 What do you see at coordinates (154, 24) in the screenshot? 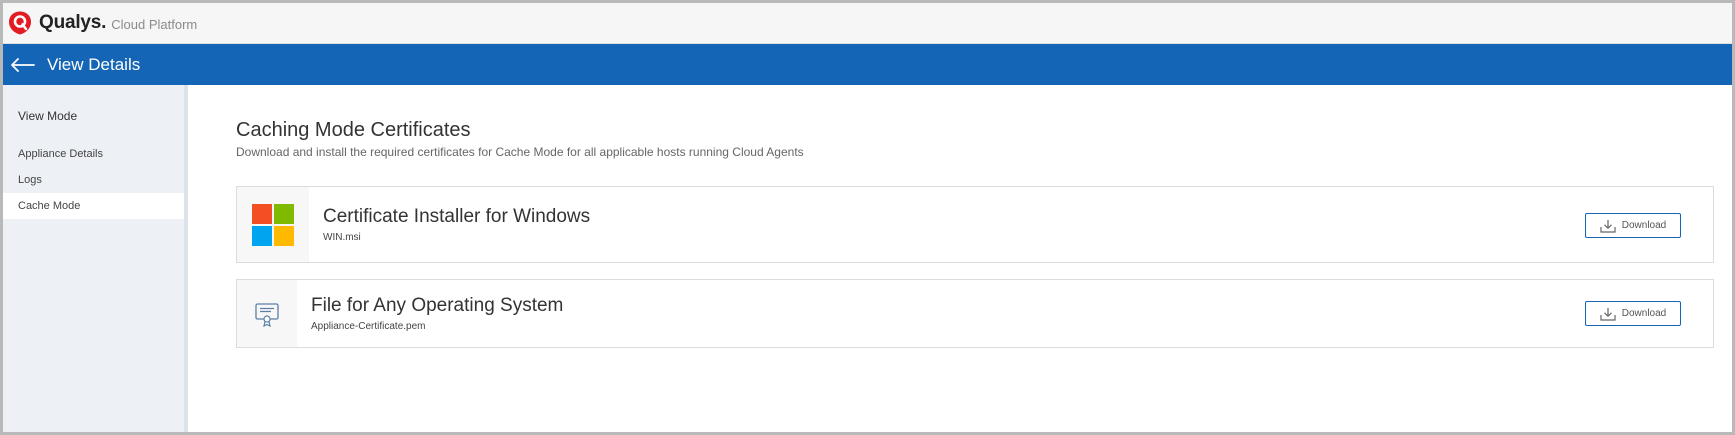
I see `brand-subtitle: Cloud Platform` at bounding box center [154, 24].